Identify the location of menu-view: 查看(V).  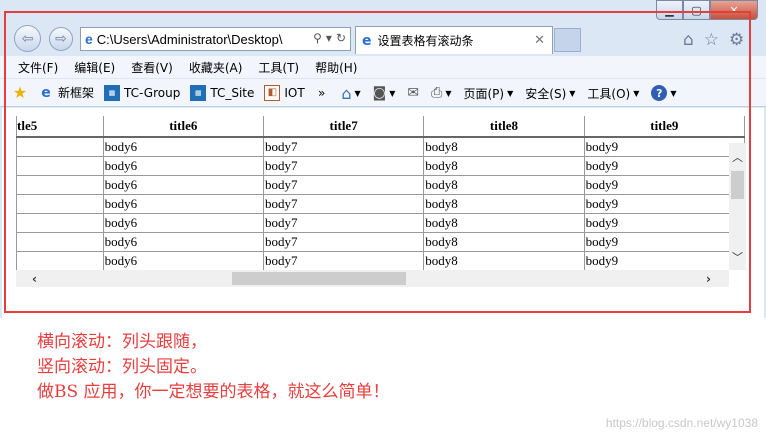
(152, 67).